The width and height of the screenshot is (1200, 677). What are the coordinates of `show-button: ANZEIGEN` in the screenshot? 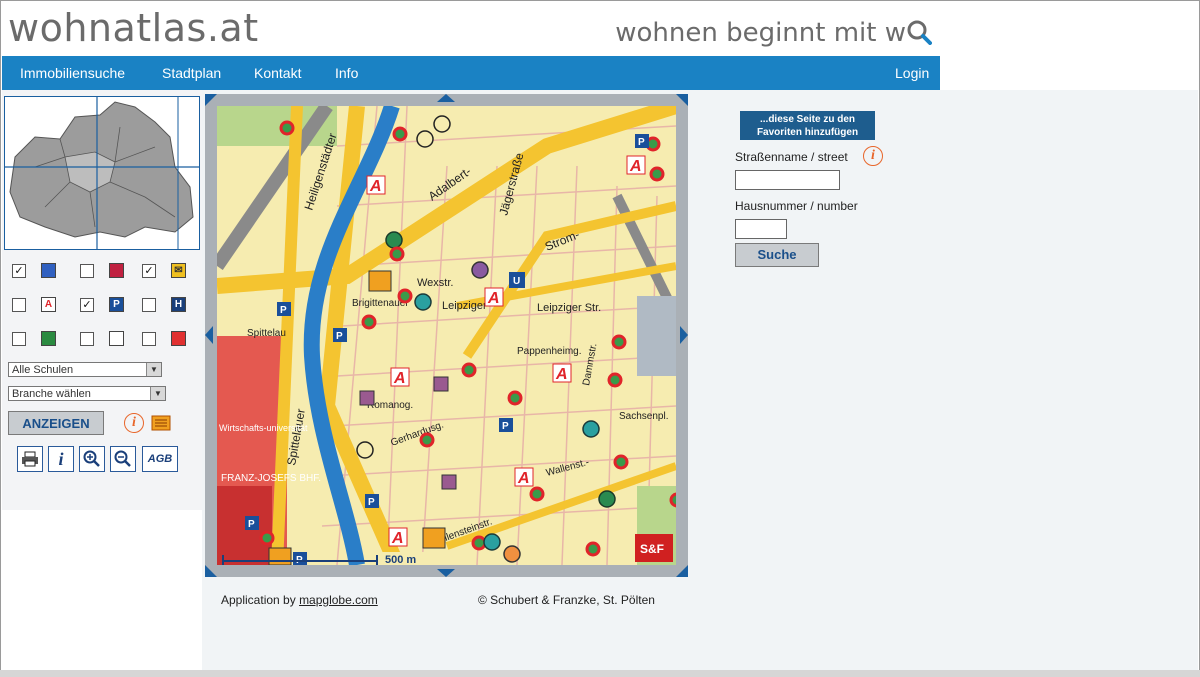 It's located at (56, 423).